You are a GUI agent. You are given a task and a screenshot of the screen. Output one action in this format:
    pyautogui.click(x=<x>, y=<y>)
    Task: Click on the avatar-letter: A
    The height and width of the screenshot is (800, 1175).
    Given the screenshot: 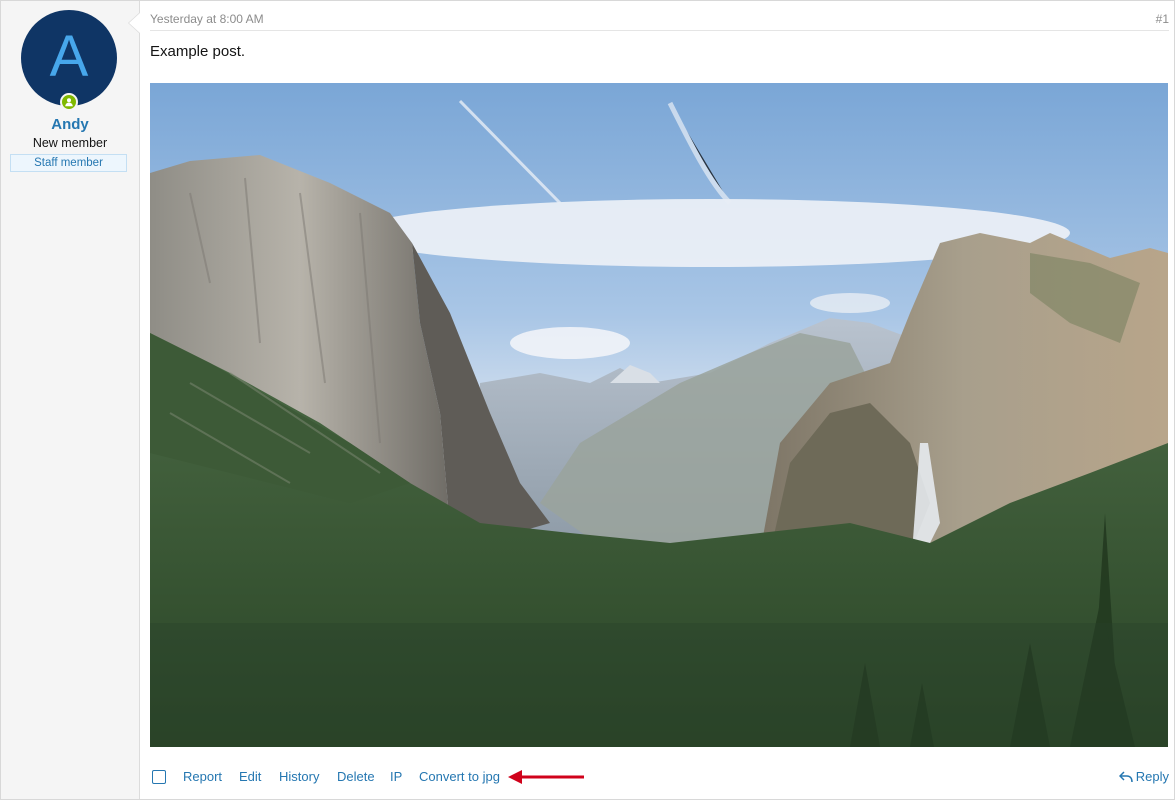 What is the action you would take?
    pyautogui.click(x=69, y=56)
    